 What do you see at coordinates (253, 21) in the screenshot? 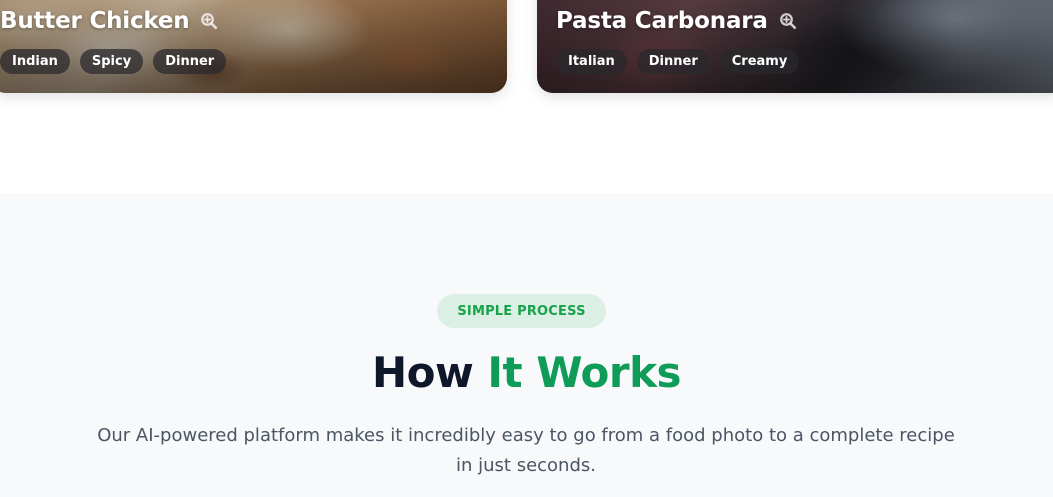
I see `card-title-row: Butter Chicken` at bounding box center [253, 21].